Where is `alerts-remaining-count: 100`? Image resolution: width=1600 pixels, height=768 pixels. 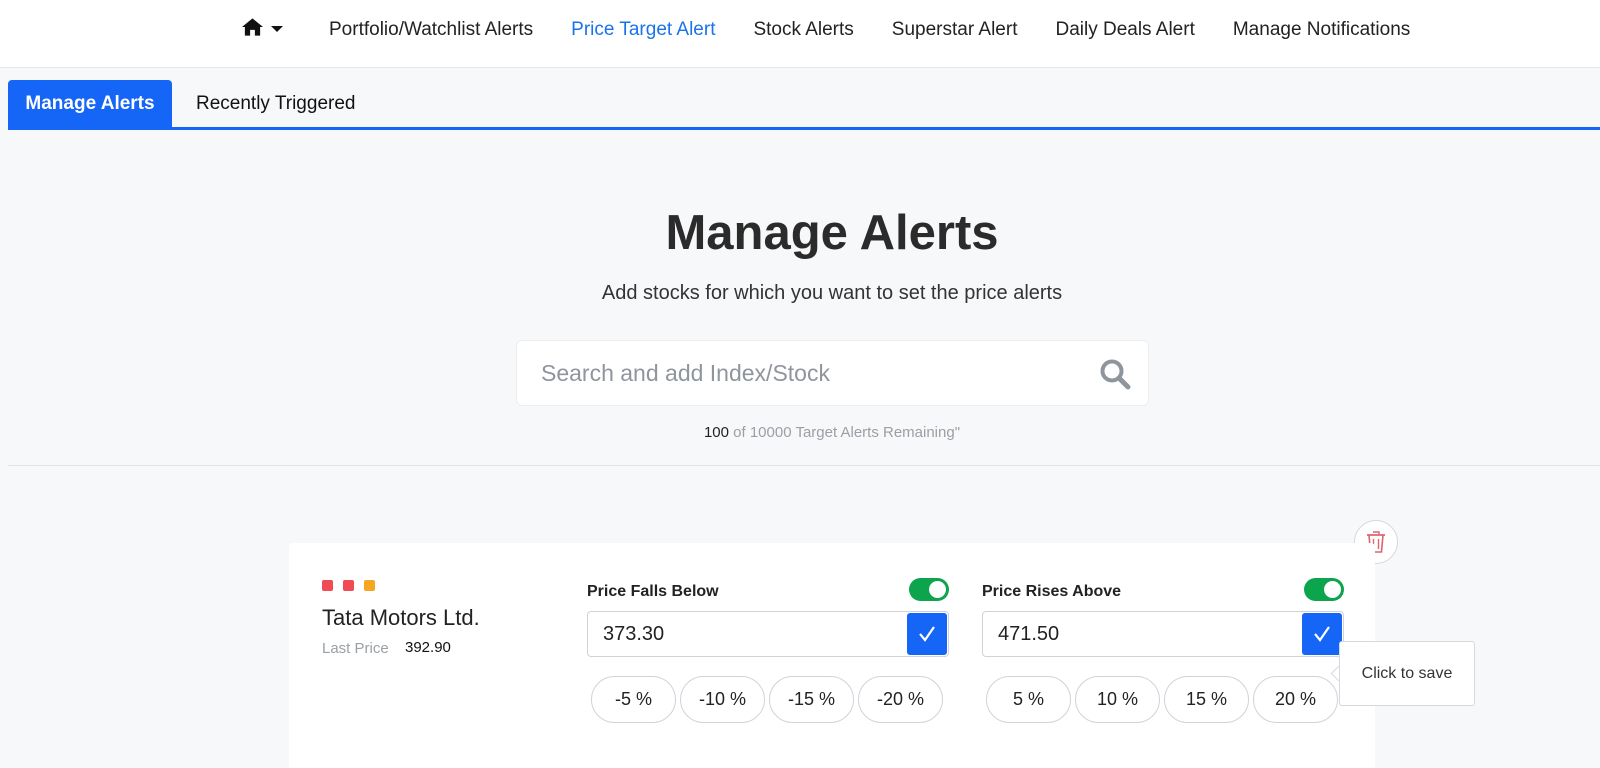 alerts-remaining-count: 100 is located at coordinates (716, 432).